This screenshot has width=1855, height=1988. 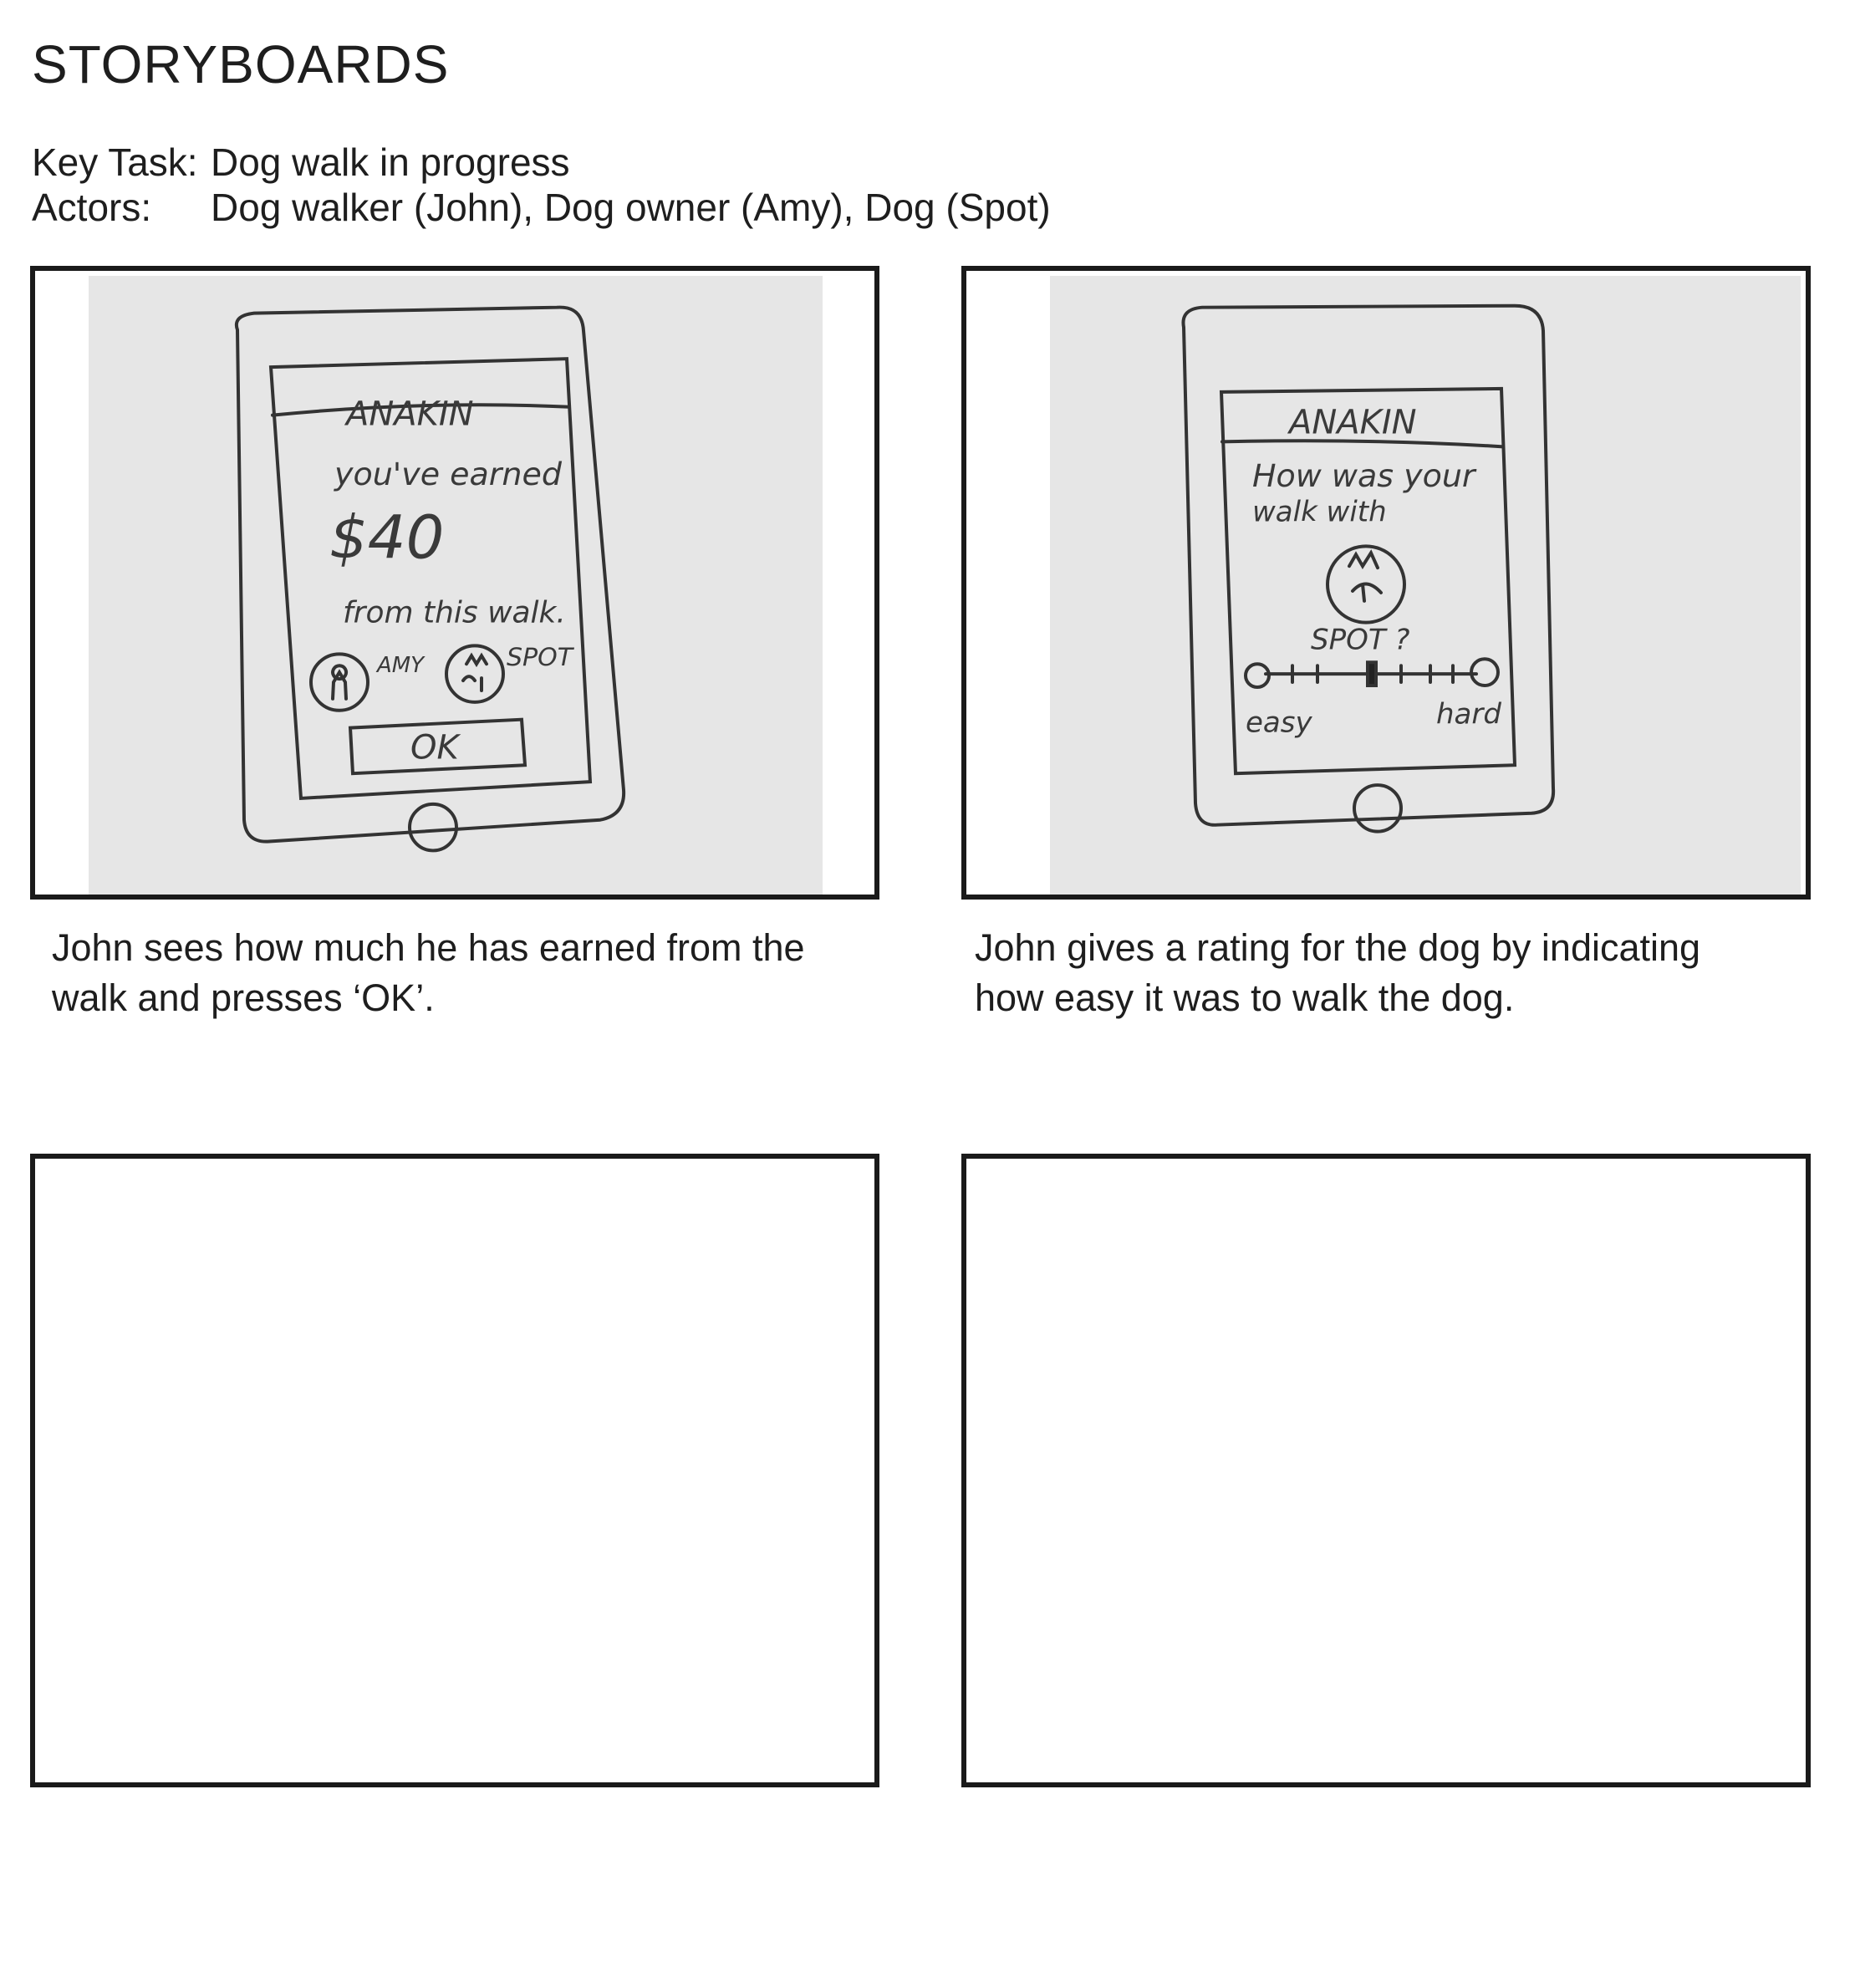 What do you see at coordinates (454, 613) in the screenshot?
I see `from-walk-text: from this walk.` at bounding box center [454, 613].